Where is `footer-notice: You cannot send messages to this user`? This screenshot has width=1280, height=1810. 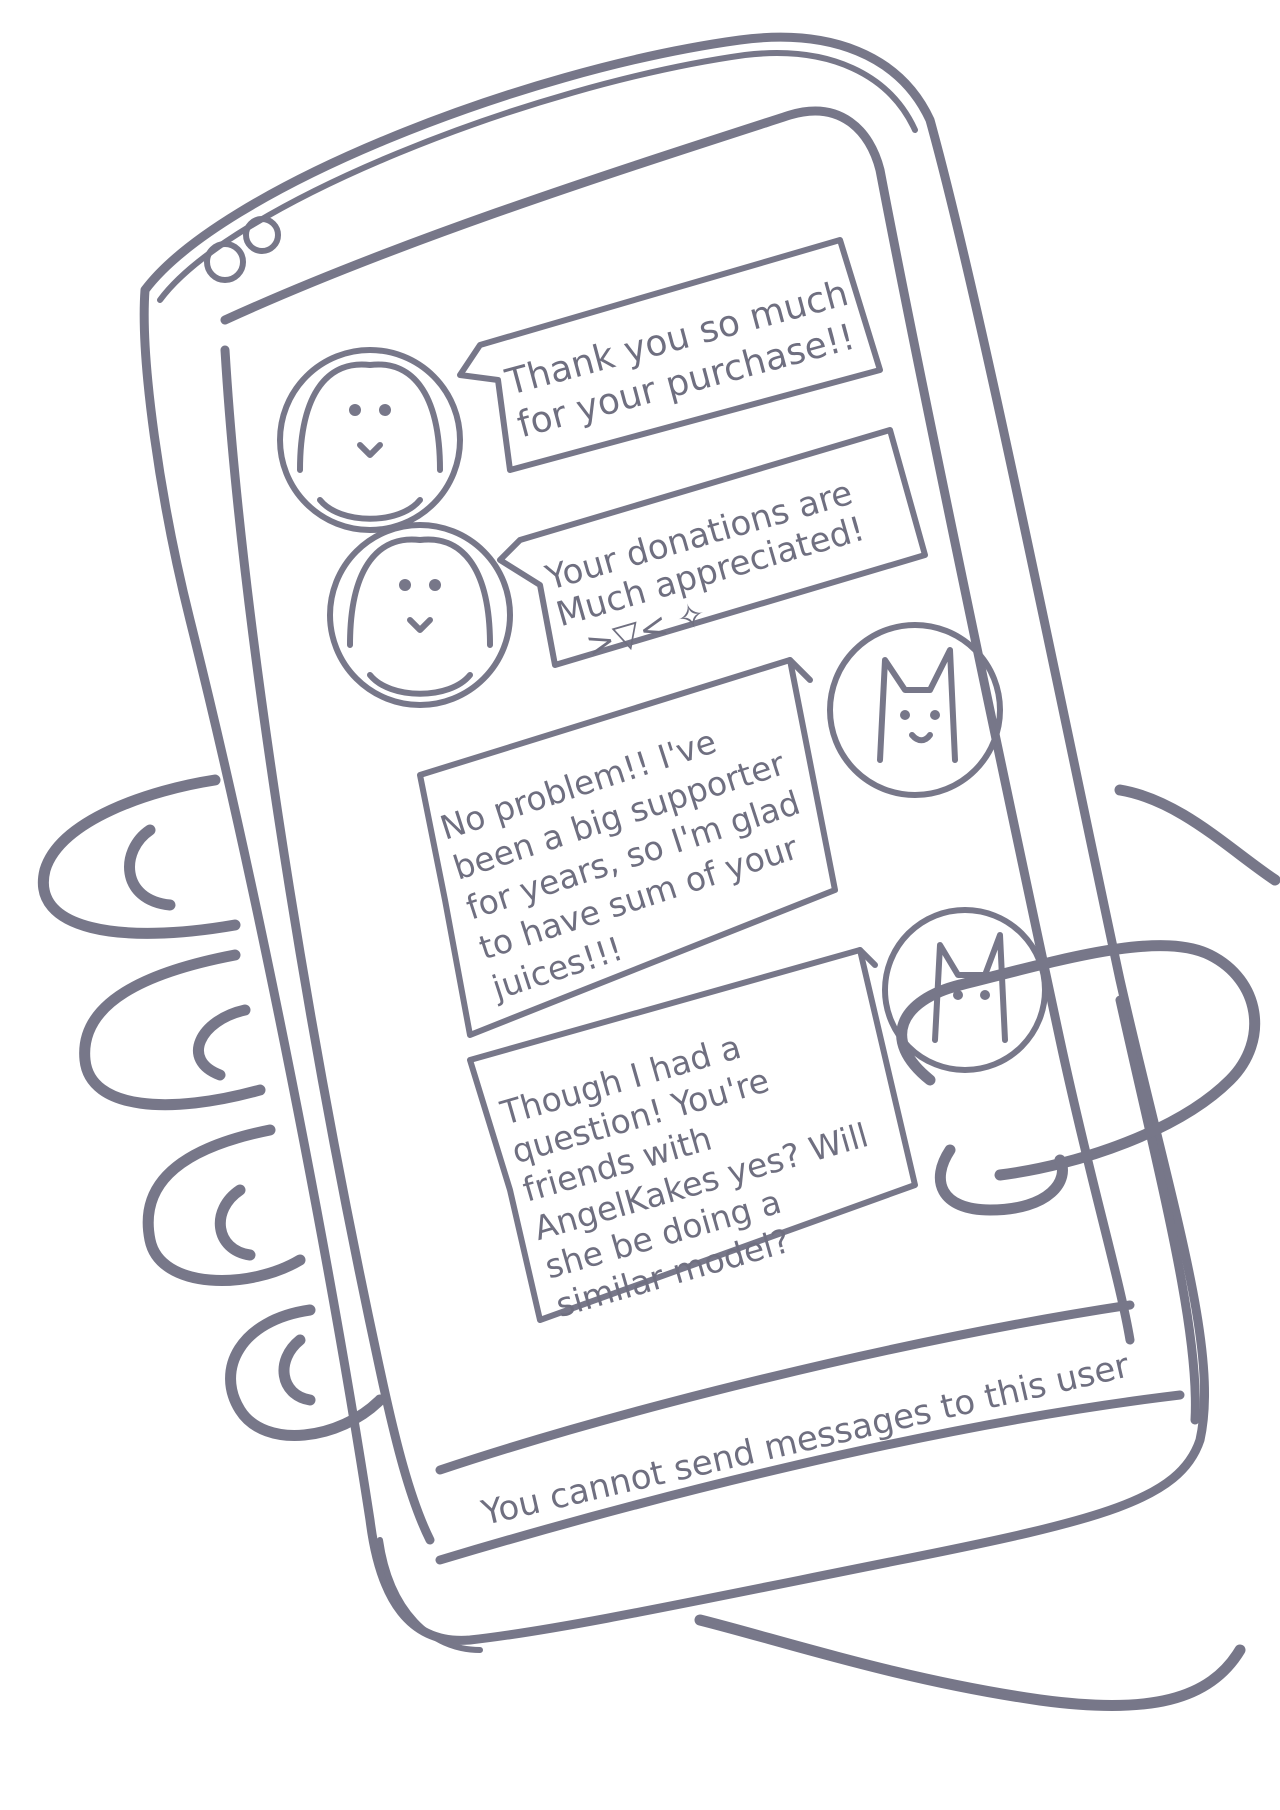 footer-notice: You cannot send messages to this user is located at coordinates (805, 1440).